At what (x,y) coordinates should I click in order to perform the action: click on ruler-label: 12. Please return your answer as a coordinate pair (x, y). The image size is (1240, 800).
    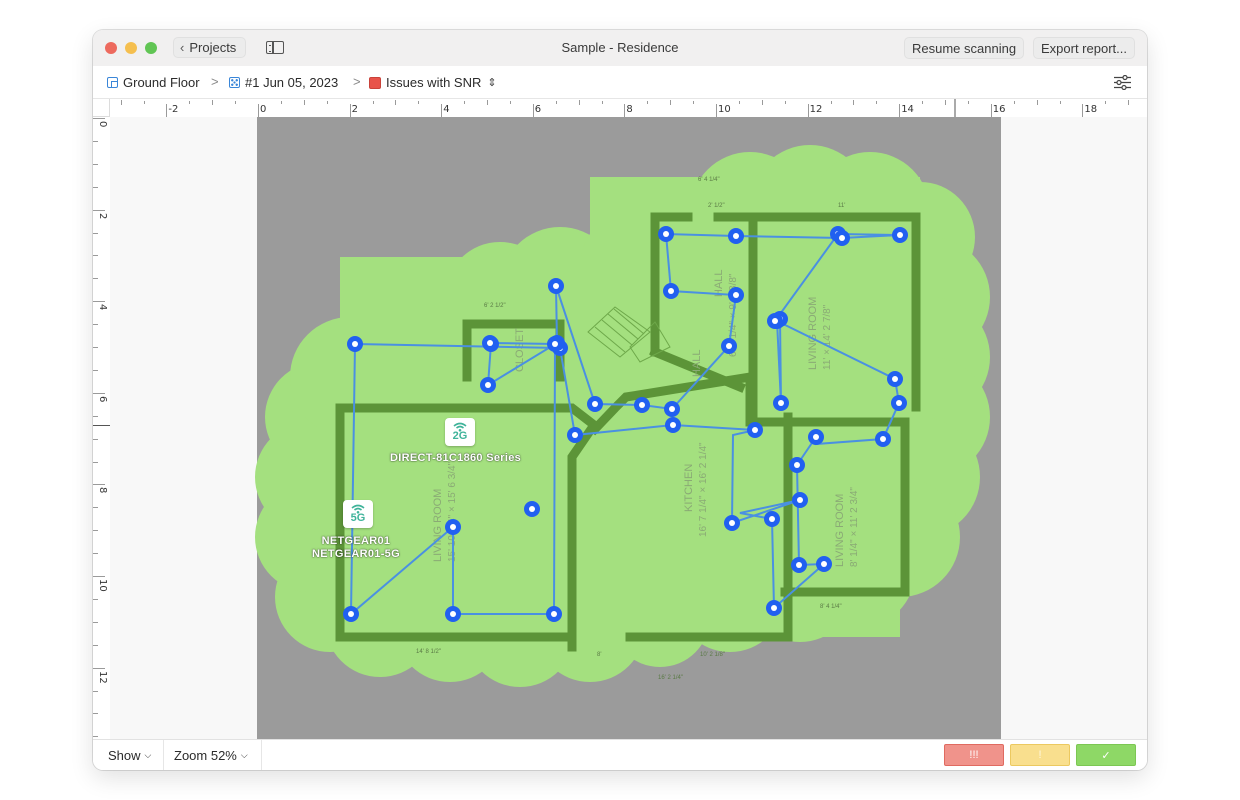
    Looking at the image, I should click on (816, 109).